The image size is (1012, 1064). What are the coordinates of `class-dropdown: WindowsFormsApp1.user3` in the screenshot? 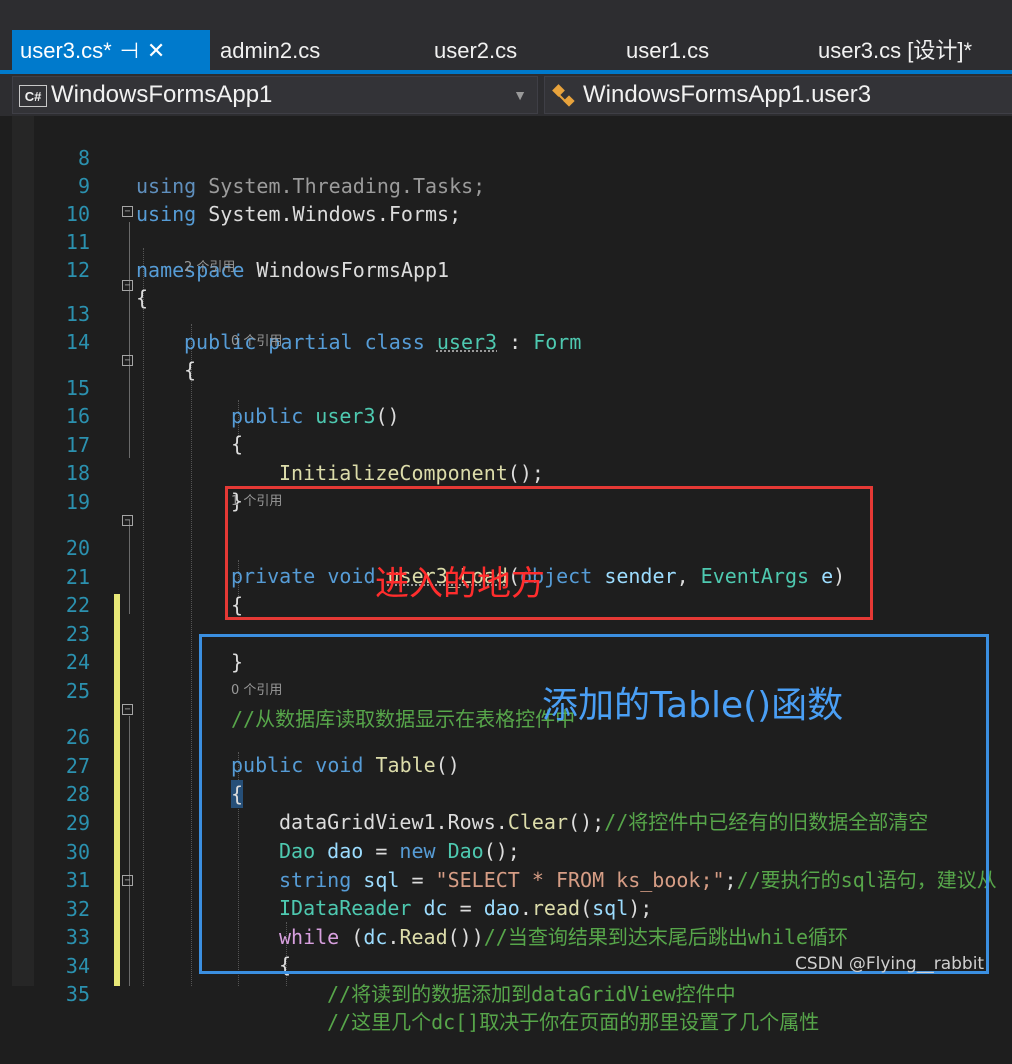 It's located at (778, 95).